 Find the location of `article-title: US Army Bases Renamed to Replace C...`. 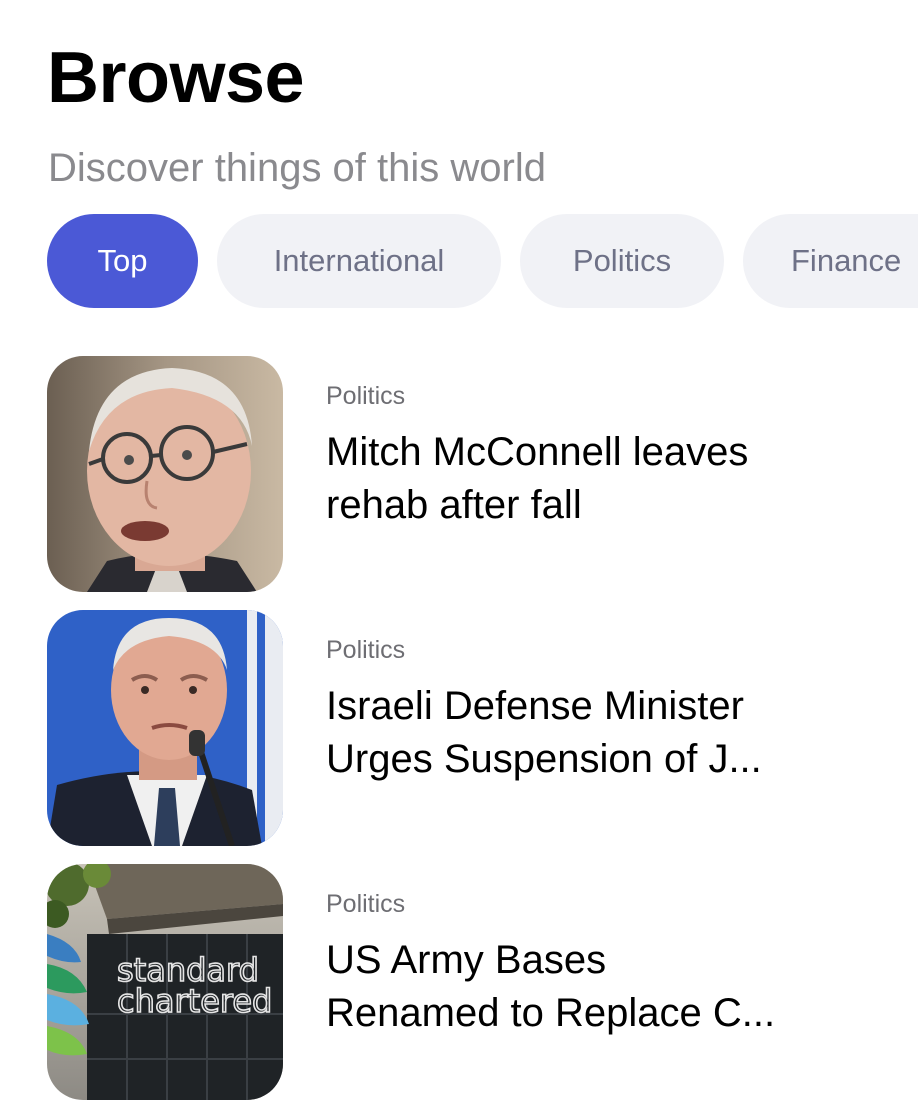

article-title: US Army Bases Renamed to Replace C... is located at coordinates (596, 987).